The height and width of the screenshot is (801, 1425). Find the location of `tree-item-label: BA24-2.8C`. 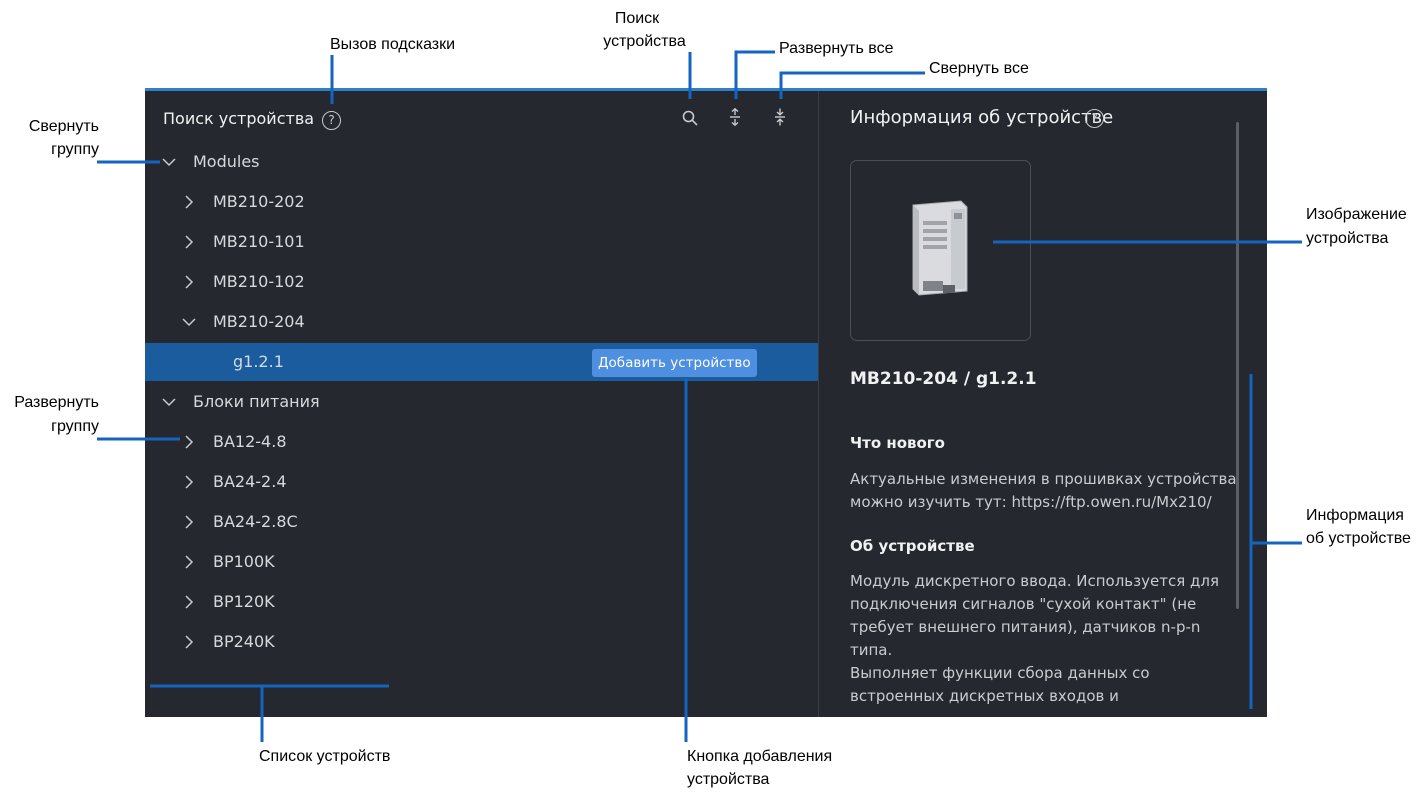

tree-item-label: BA24-2.8C is located at coordinates (255, 521).